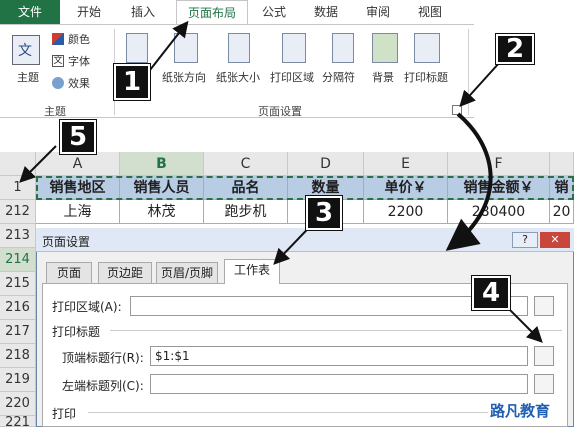 The height and width of the screenshot is (427, 574). I want to click on callout-3: 3, so click(324, 213).